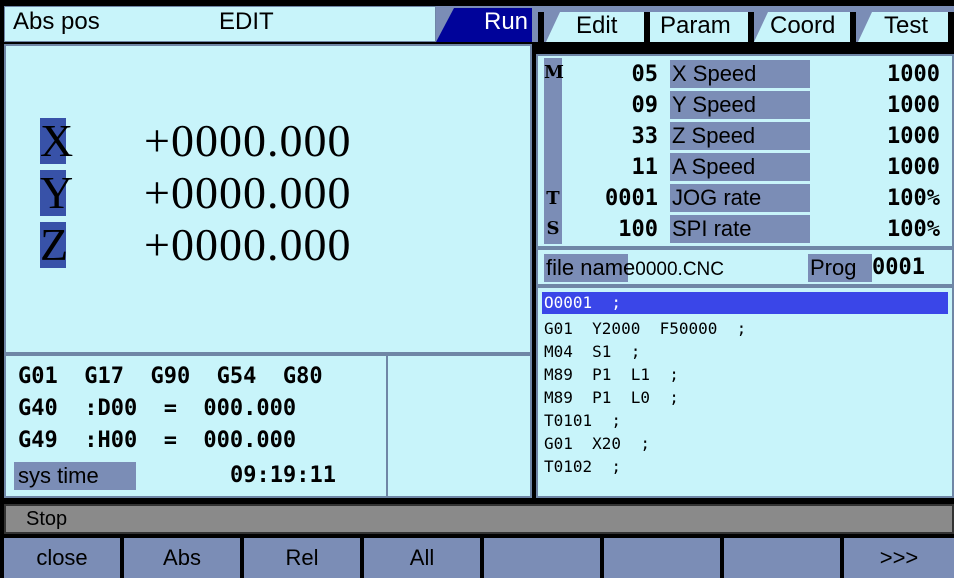 The width and height of the screenshot is (954, 578). I want to click on program-line: G01 Y2000 F50000 ;, so click(645, 329).